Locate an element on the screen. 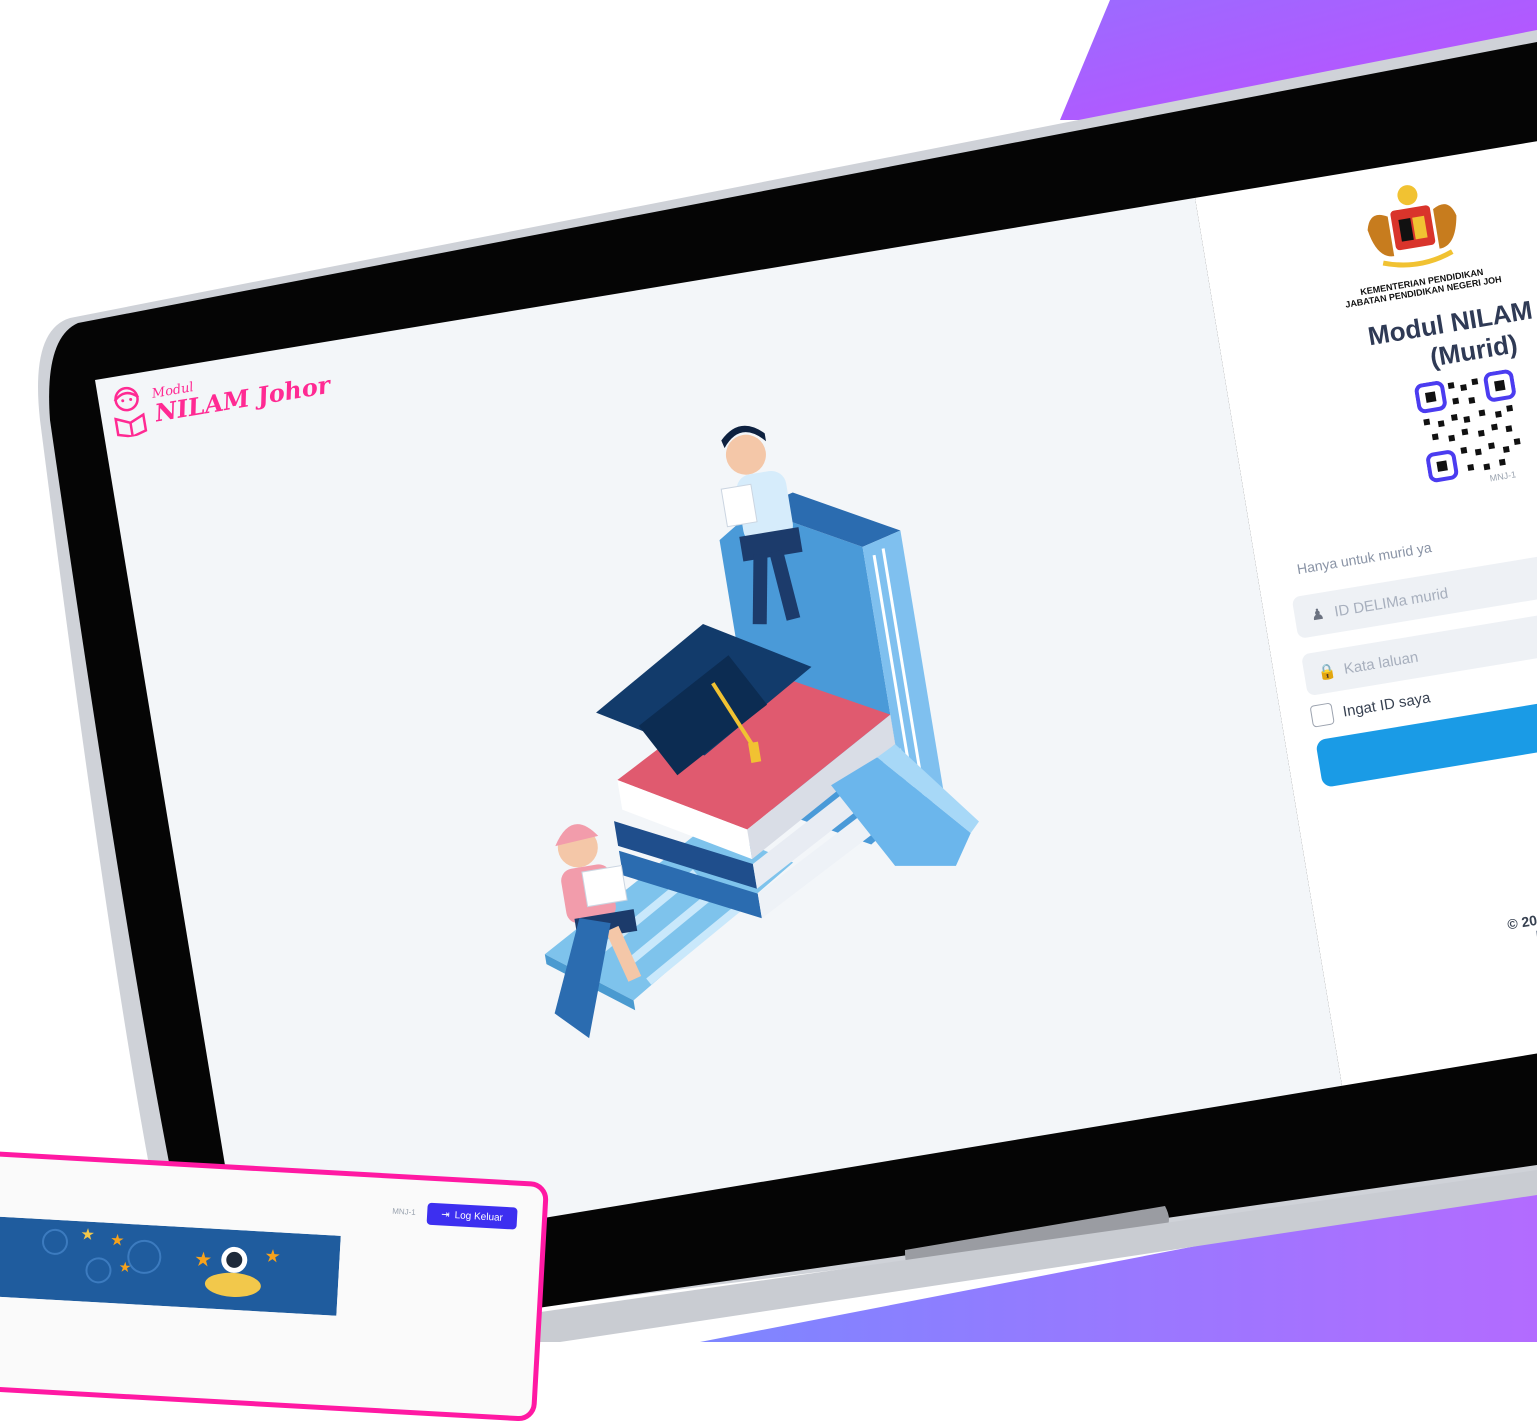 Image resolution: width=1537 pixels, height=1422 pixels. footer: © 2024 | Crafted w Dasar Privas is located at coordinates (1467, 921).